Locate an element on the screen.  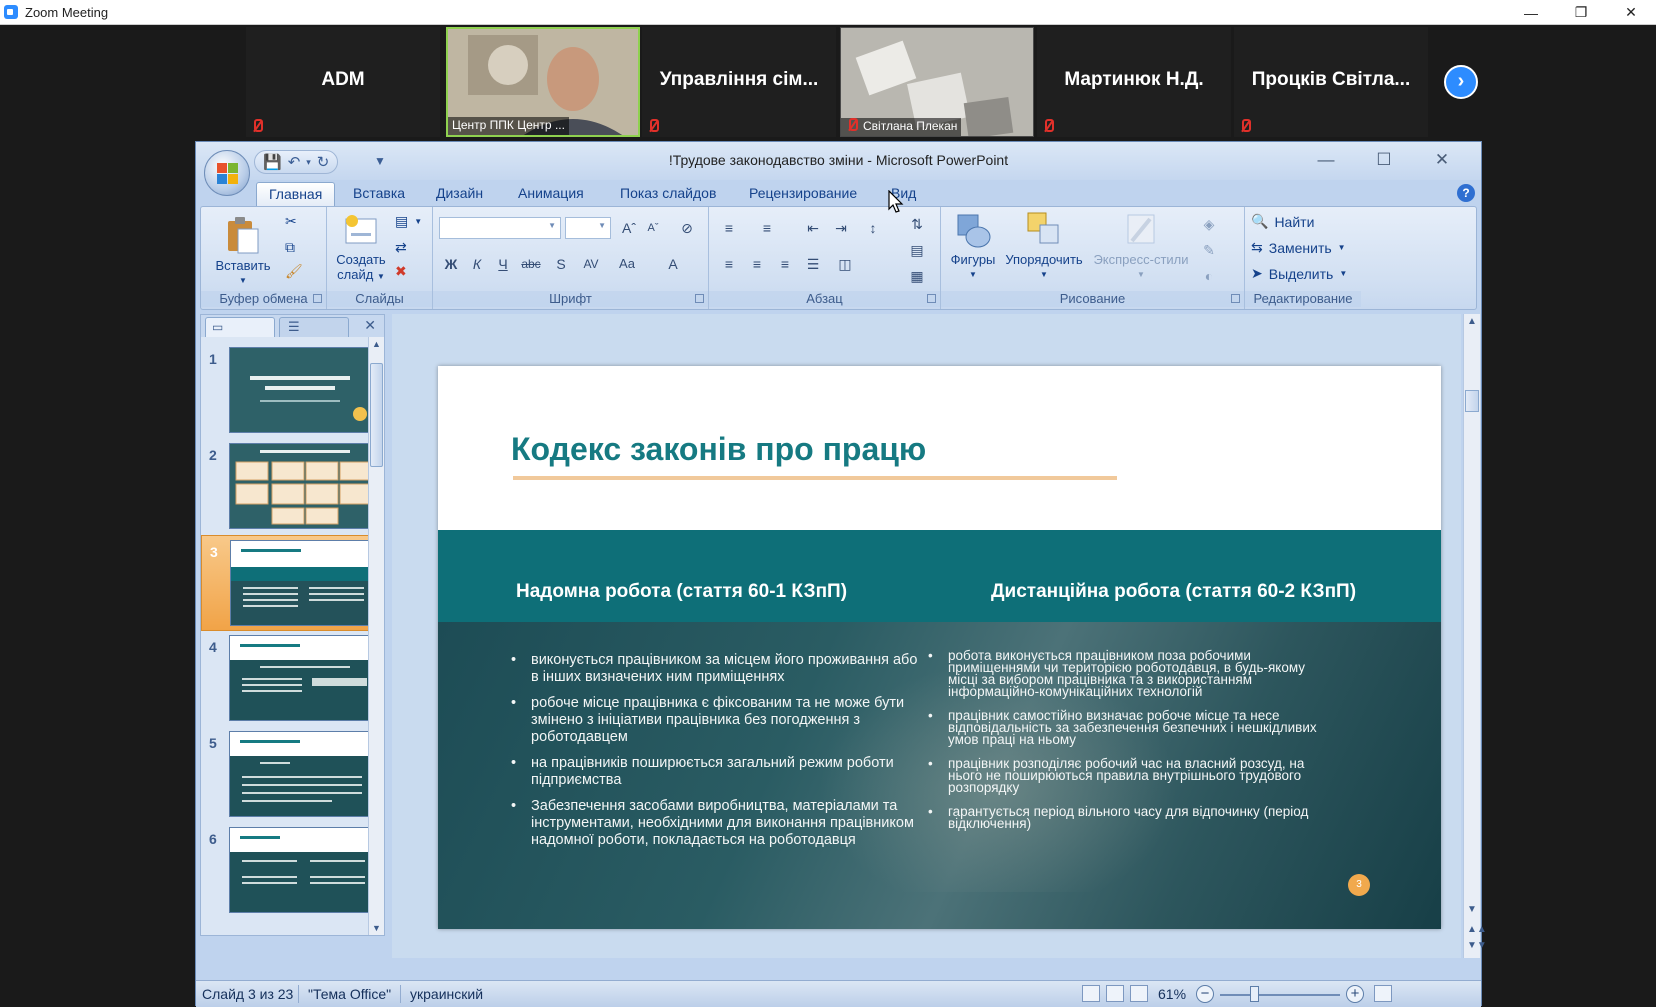
bullets-icon: ≡ is located at coordinates (729, 228).